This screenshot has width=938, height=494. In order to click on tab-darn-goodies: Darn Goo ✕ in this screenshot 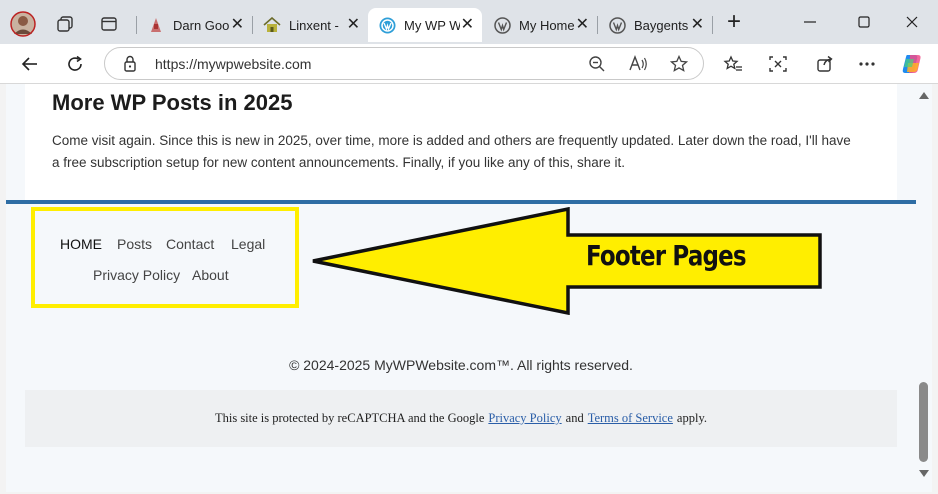, I will do `click(194, 25)`.